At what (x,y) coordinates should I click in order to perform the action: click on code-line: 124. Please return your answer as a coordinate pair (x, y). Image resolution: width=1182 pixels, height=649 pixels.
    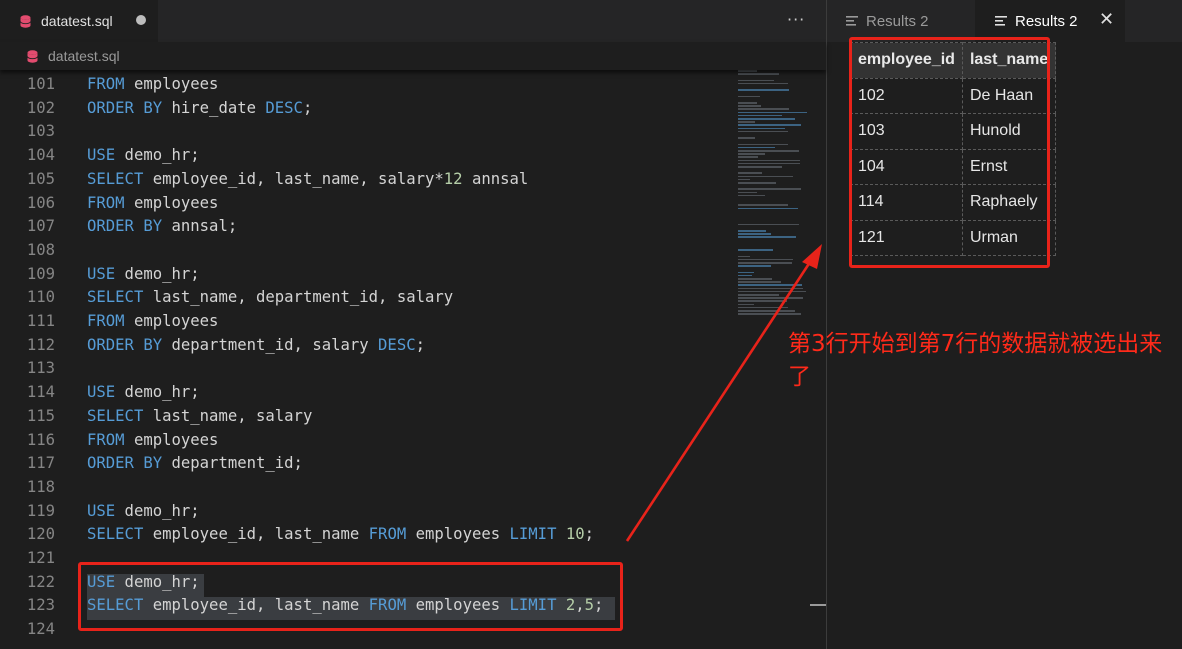
    Looking at the image, I should click on (365, 630).